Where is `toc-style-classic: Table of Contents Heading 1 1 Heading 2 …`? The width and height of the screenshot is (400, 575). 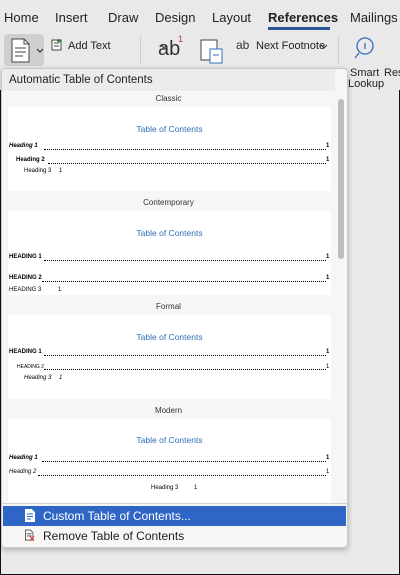 toc-style-classic: Table of Contents Heading 1 1 Heading 2 … is located at coordinates (169, 149).